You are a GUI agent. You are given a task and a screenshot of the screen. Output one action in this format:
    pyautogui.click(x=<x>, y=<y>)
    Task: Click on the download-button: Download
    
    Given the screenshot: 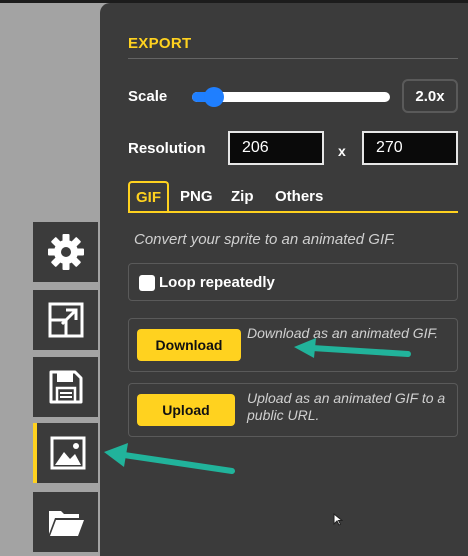 What is the action you would take?
    pyautogui.click(x=189, y=345)
    